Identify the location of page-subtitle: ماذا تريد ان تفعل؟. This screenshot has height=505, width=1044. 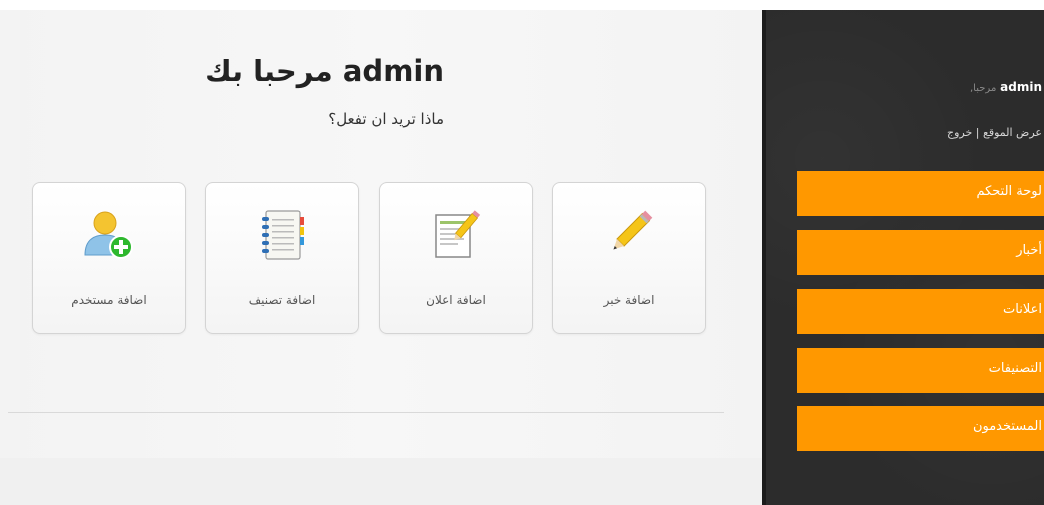
(386, 119).